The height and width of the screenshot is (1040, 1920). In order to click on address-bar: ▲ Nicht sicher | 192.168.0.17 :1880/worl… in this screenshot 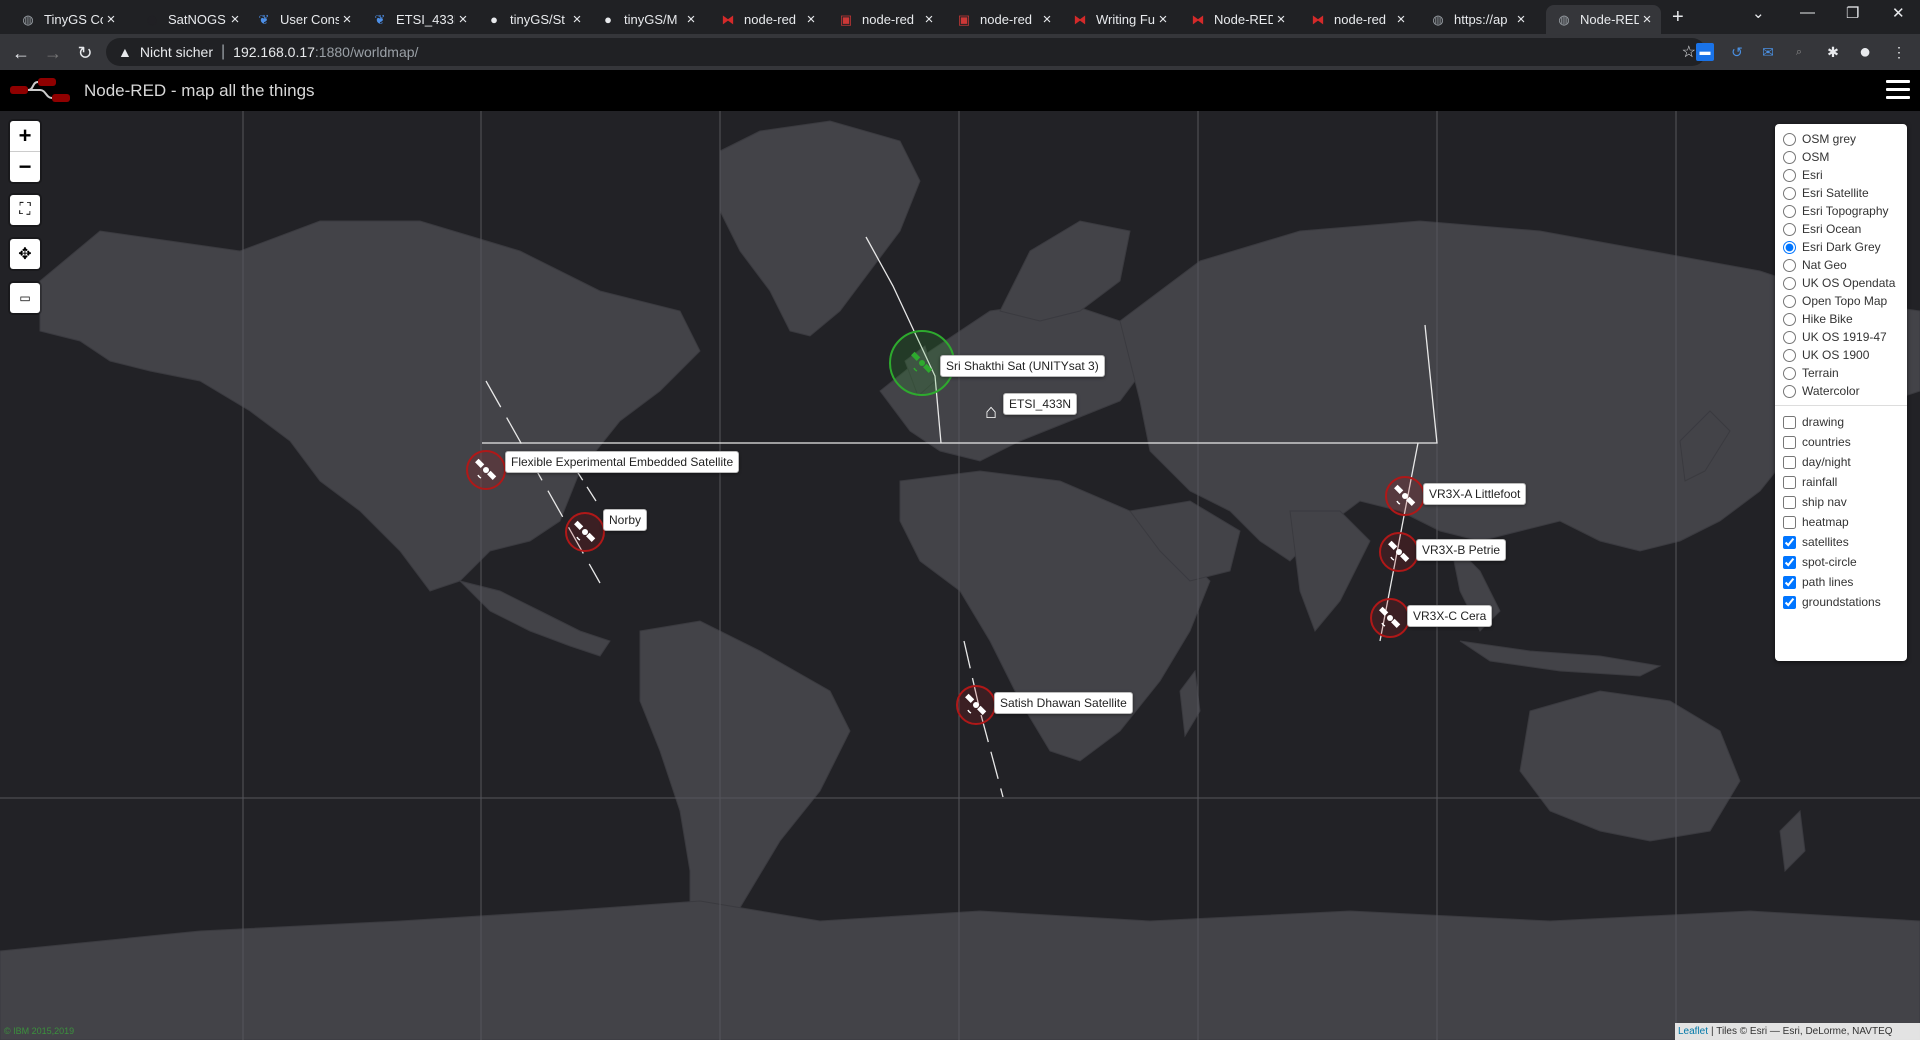, I will do `click(906, 52)`.